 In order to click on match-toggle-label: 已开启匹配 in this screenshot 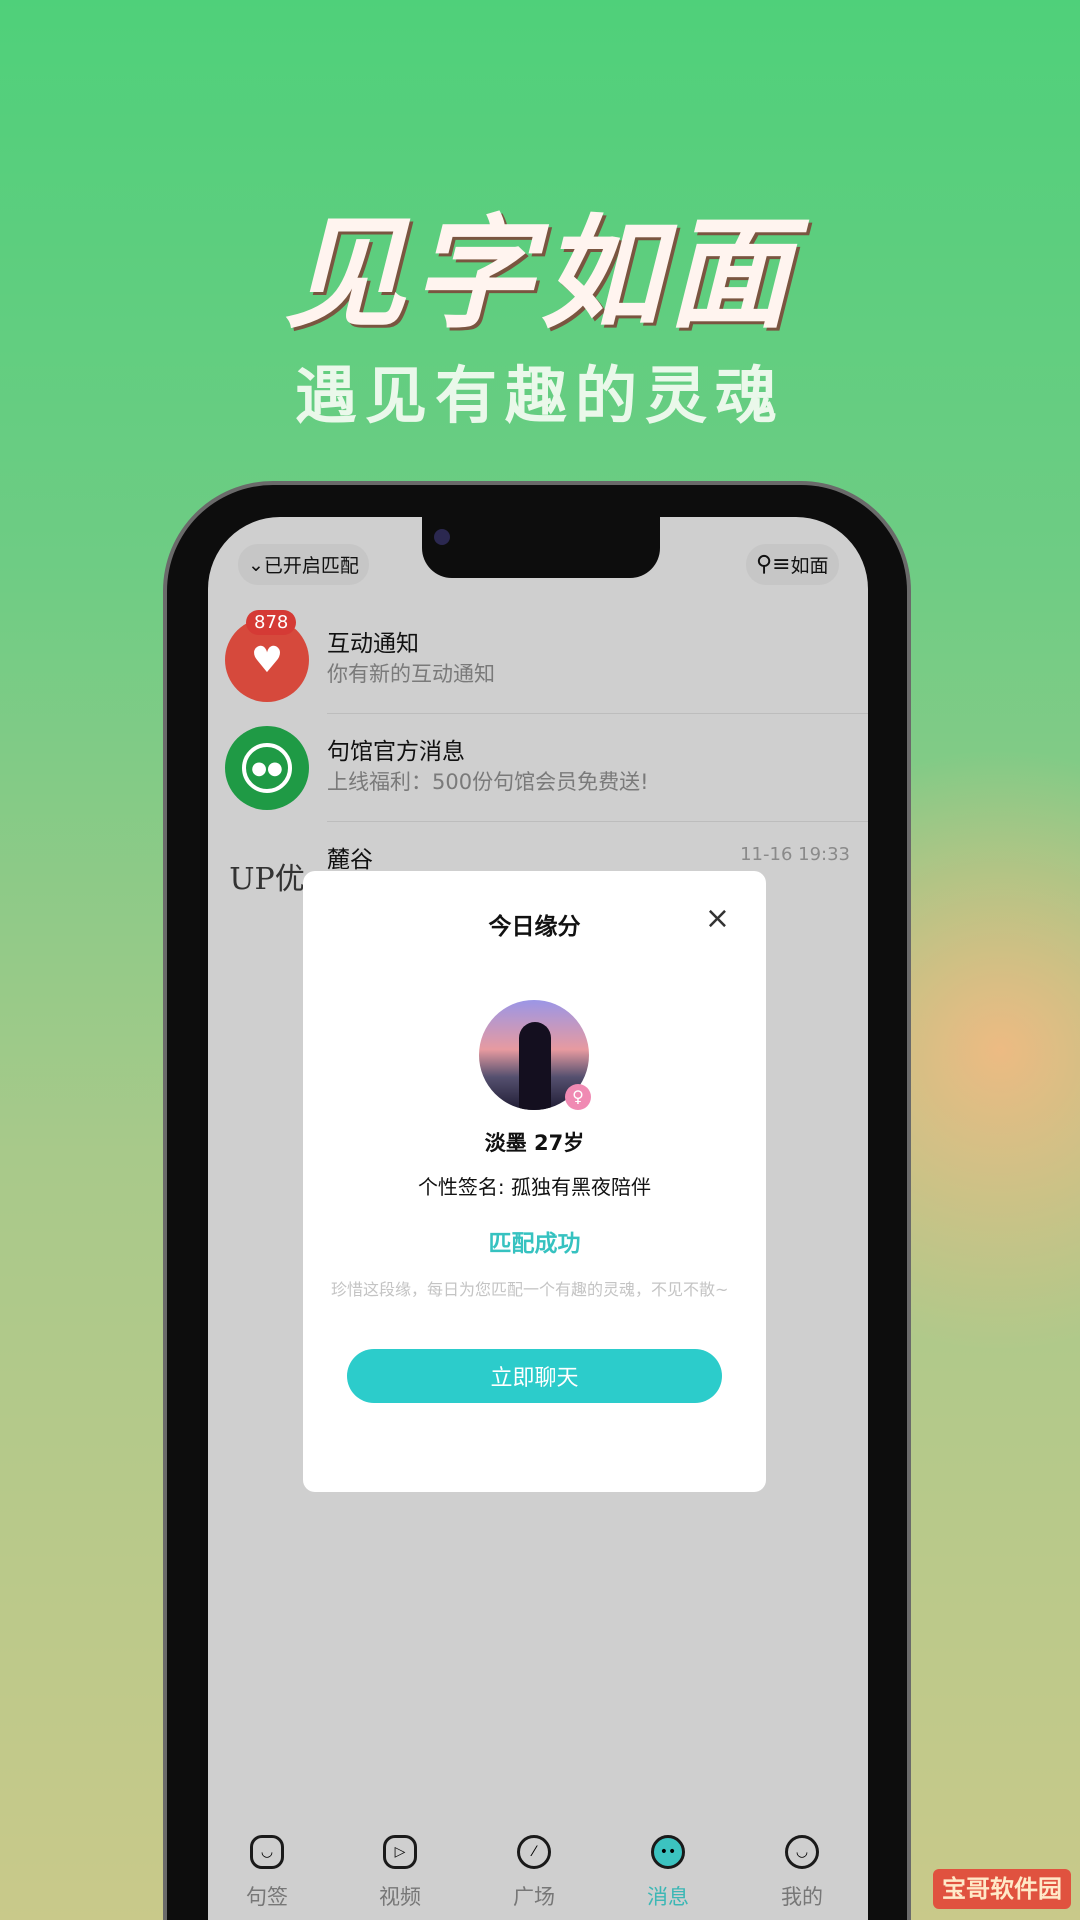, I will do `click(311, 566)`.